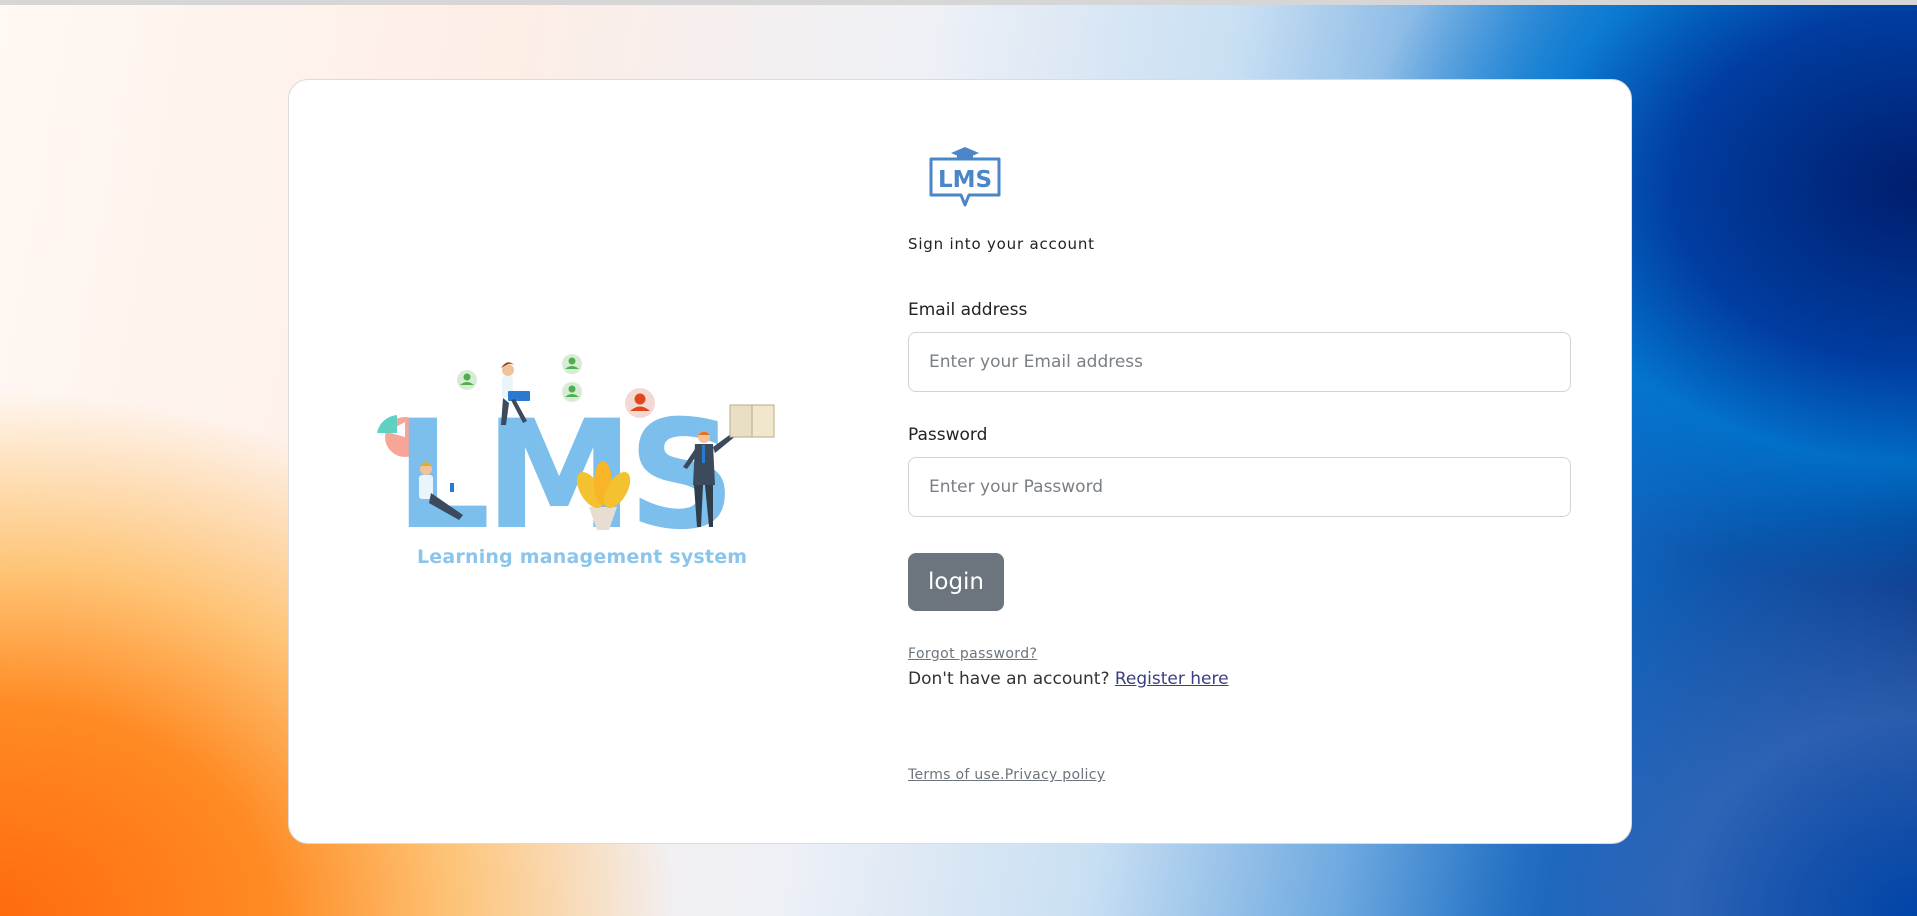 This screenshot has width=1917, height=916. I want to click on lms-logo-icon: LMS, so click(965, 177).